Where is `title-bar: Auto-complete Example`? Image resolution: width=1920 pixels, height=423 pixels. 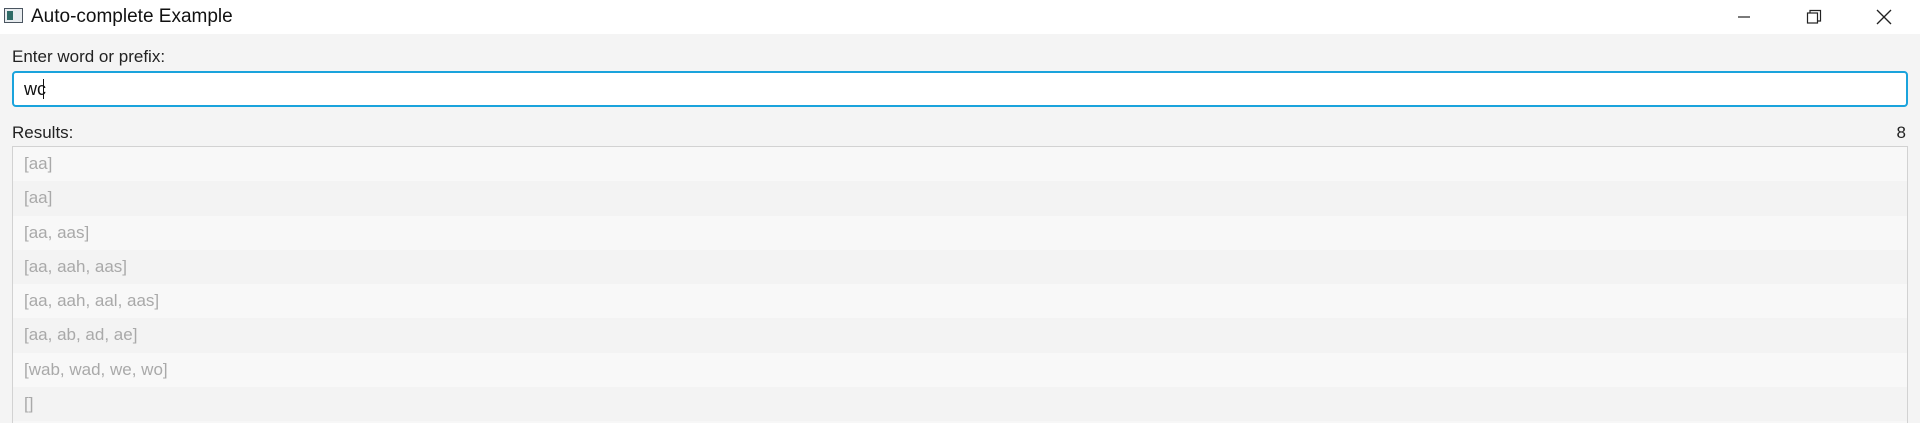
title-bar: Auto-complete Example is located at coordinates (960, 17).